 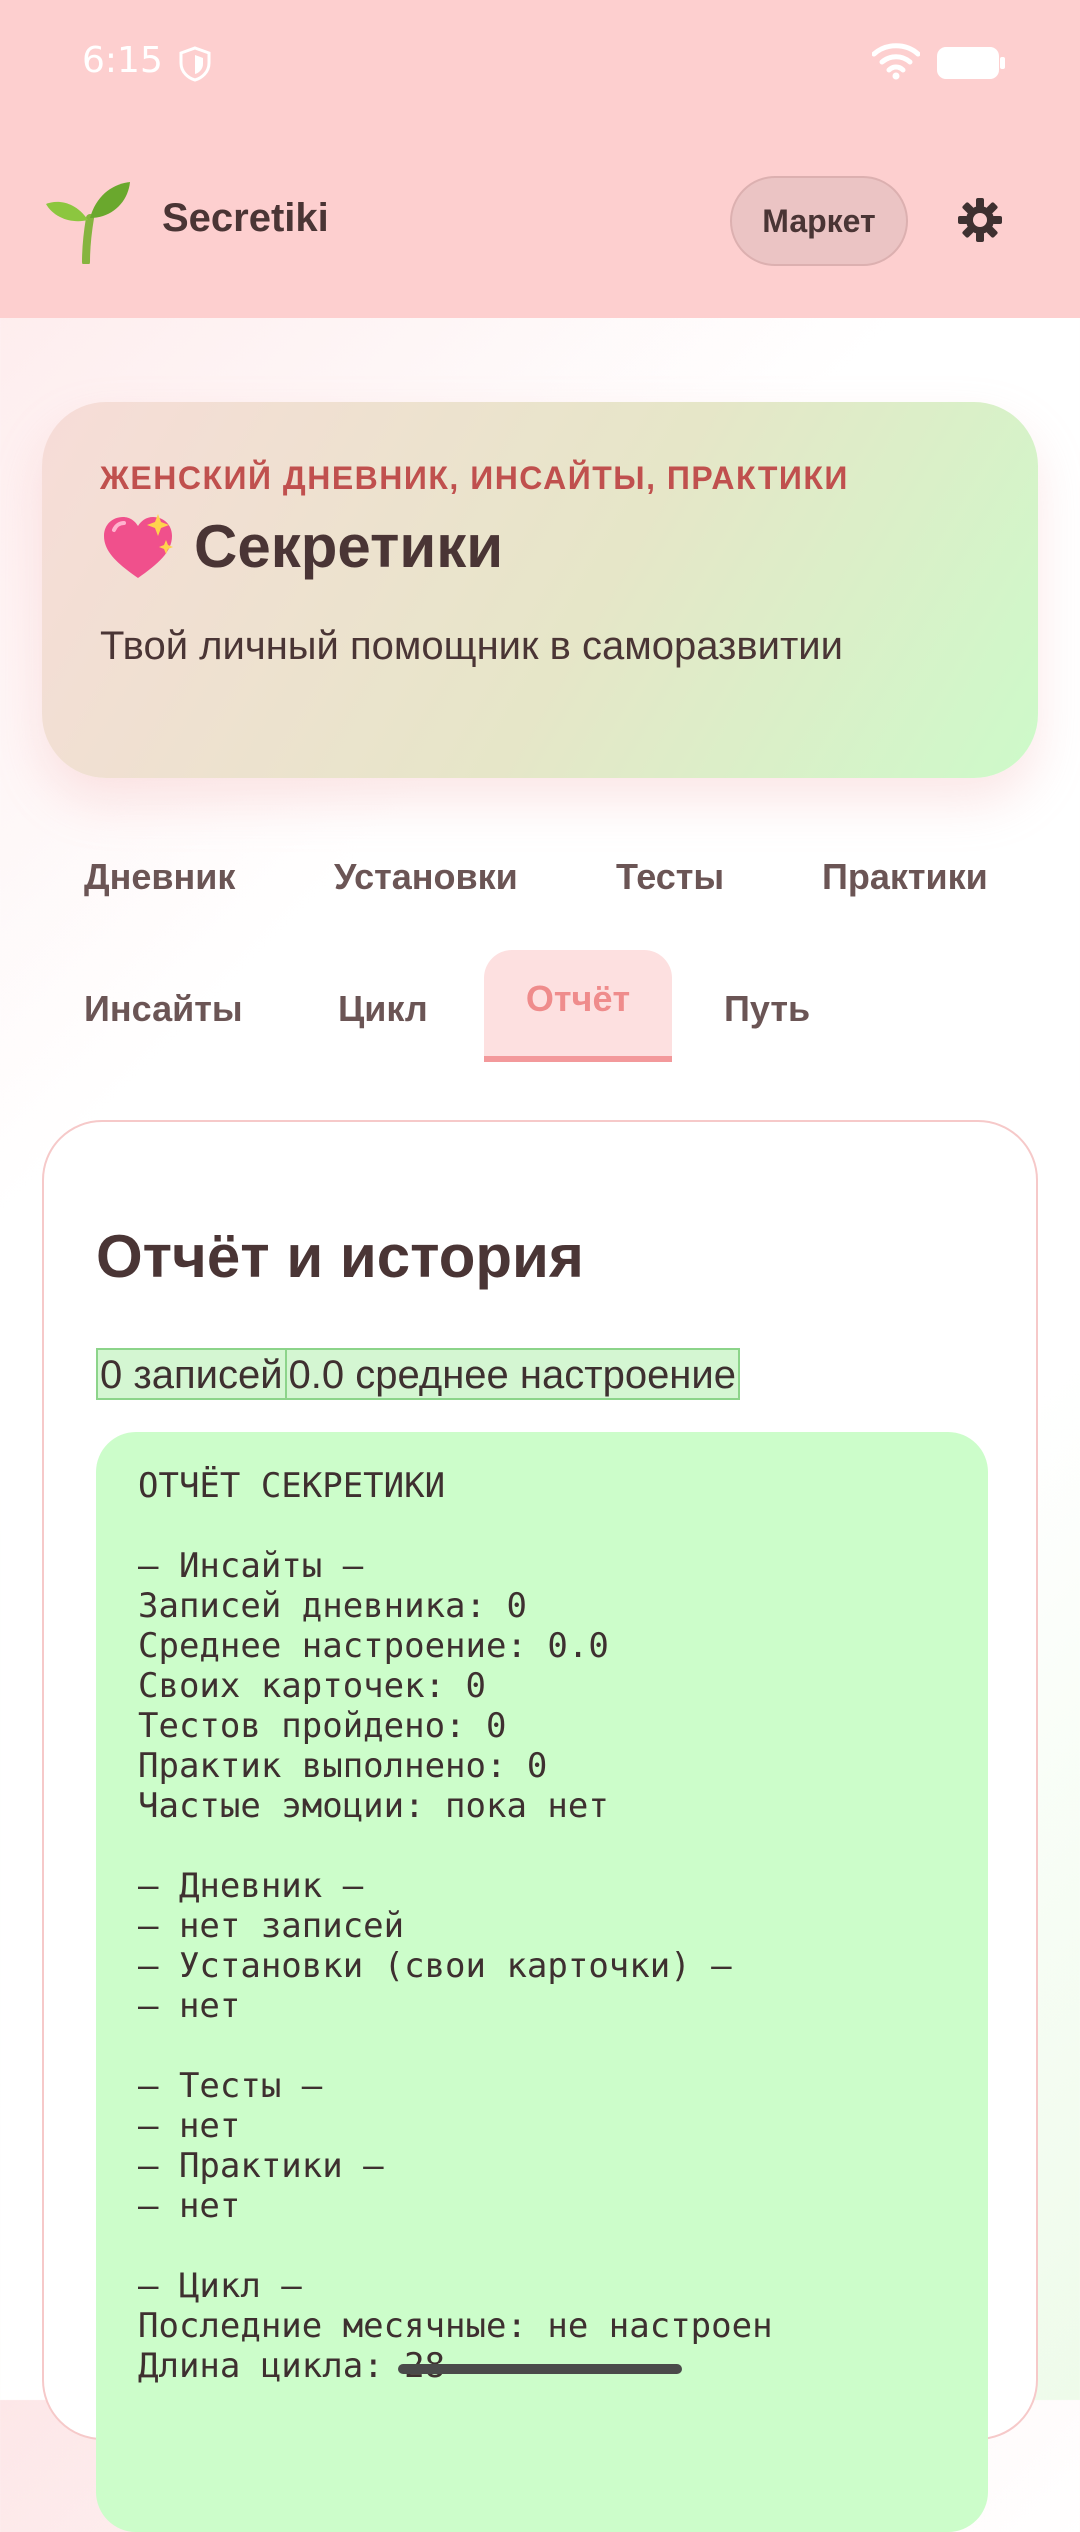 I want to click on status-bar: 6:15, so click(x=540, y=60).